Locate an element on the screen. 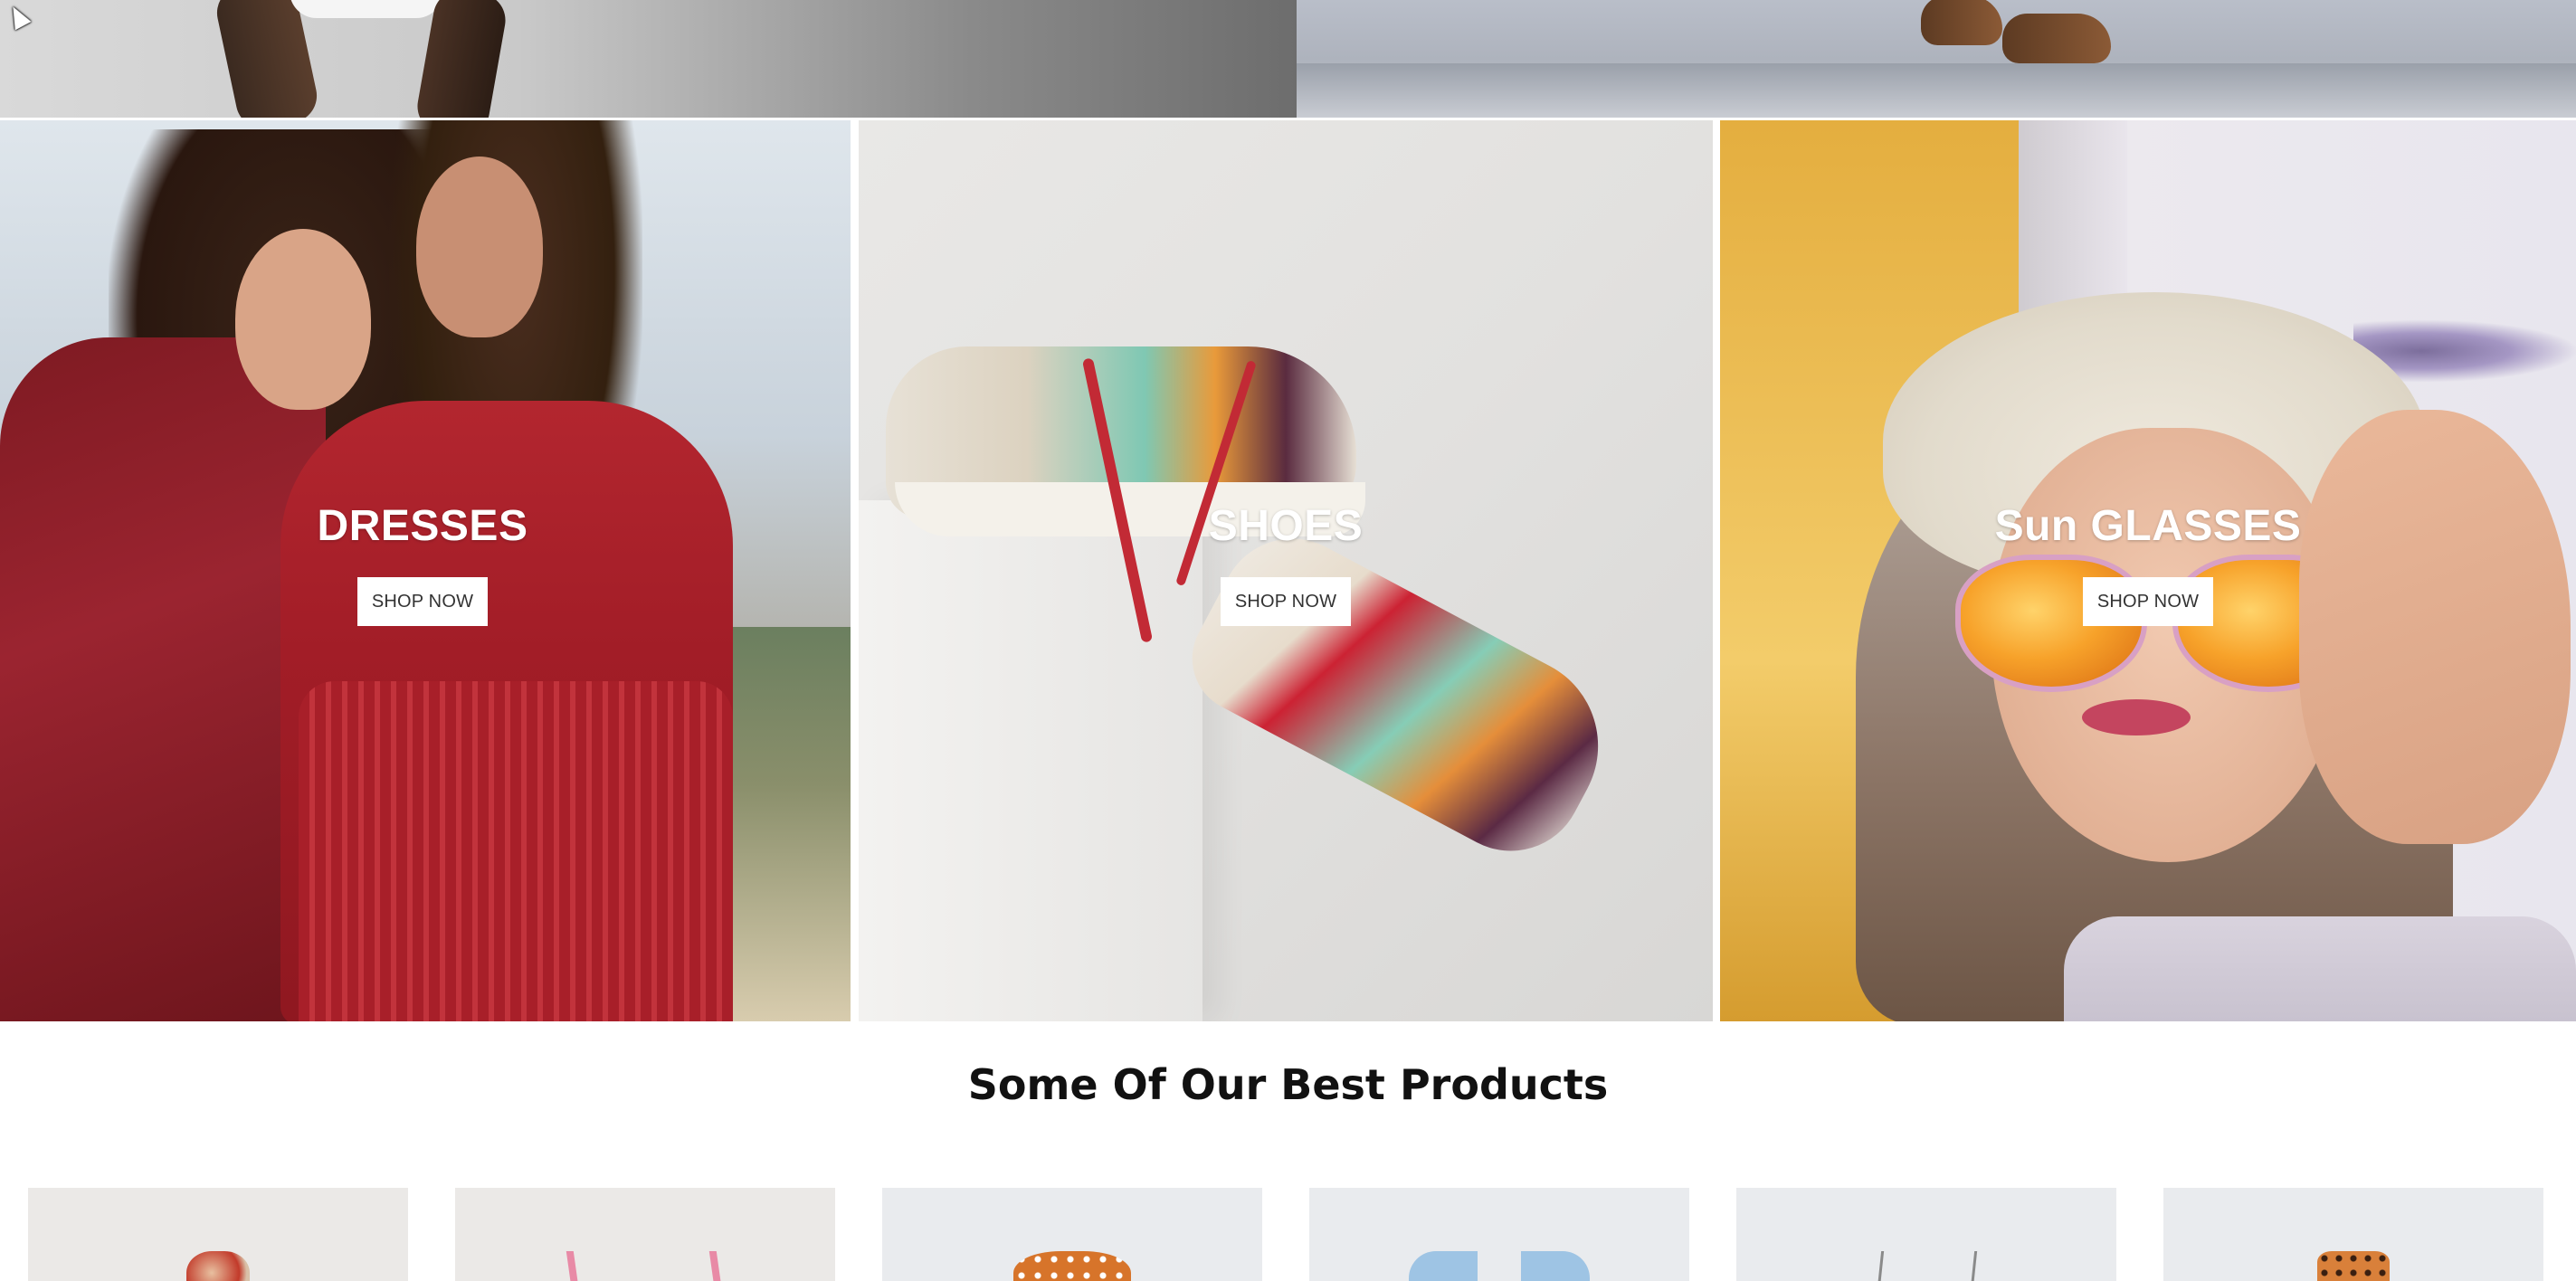  shop-now-shoes-button: SHOP NOW is located at coordinates (1286, 601).